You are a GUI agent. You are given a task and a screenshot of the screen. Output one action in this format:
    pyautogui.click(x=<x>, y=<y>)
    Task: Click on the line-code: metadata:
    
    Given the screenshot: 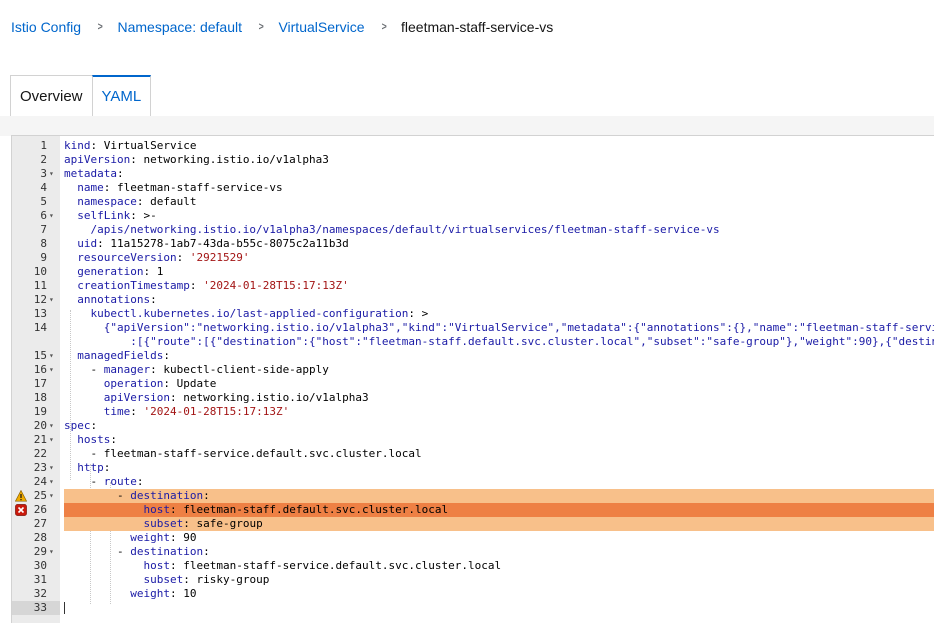 What is the action you would take?
    pyautogui.click(x=94, y=173)
    